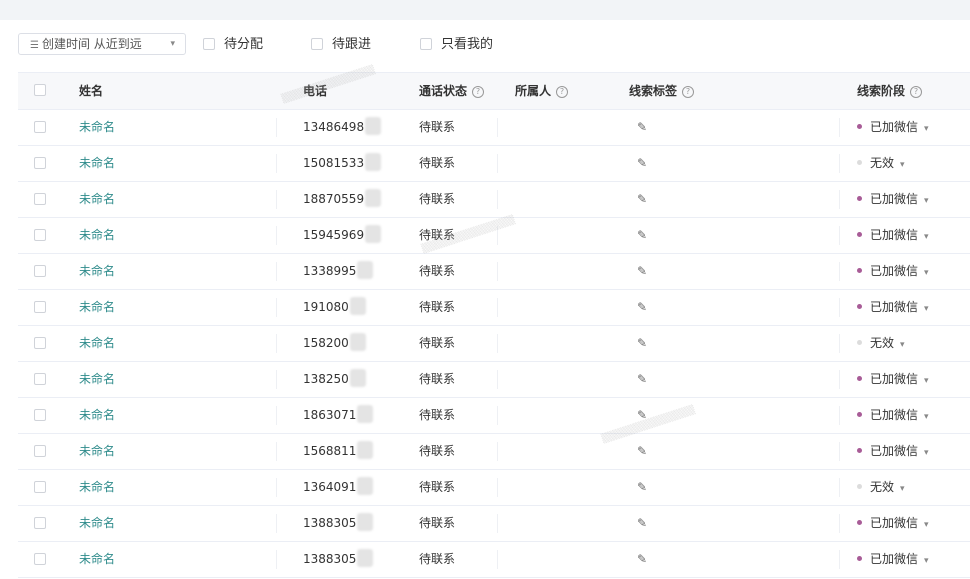 The height and width of the screenshot is (579, 970). Describe the element at coordinates (494, 488) in the screenshot. I see `table-row: 未命名 1364091 待联系 ✎ 无效 ▾` at that location.